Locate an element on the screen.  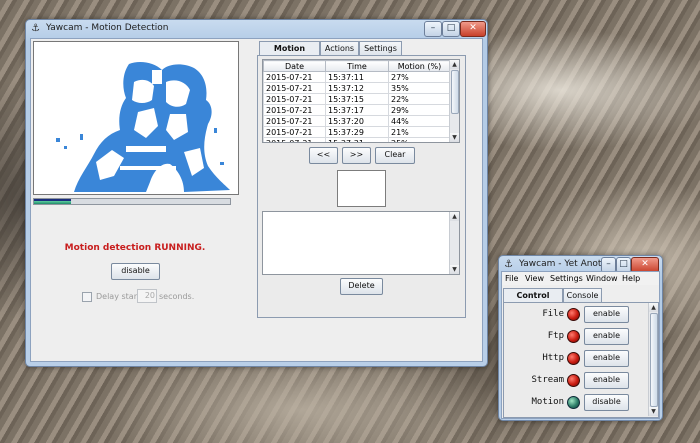
events-scroll-thumb is located at coordinates (455, 92).